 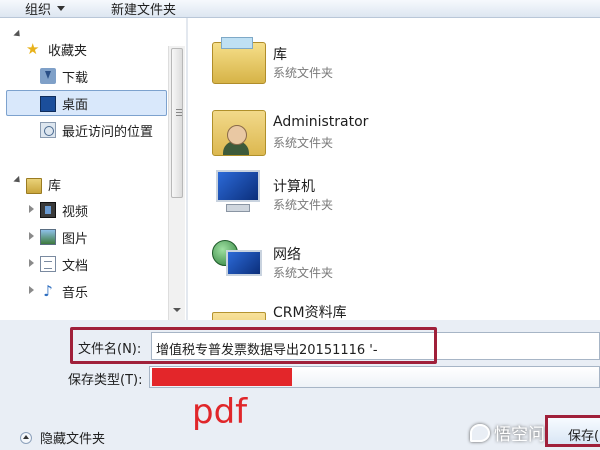 I want to click on sidebar-item-documents: 文档, so click(x=64, y=264).